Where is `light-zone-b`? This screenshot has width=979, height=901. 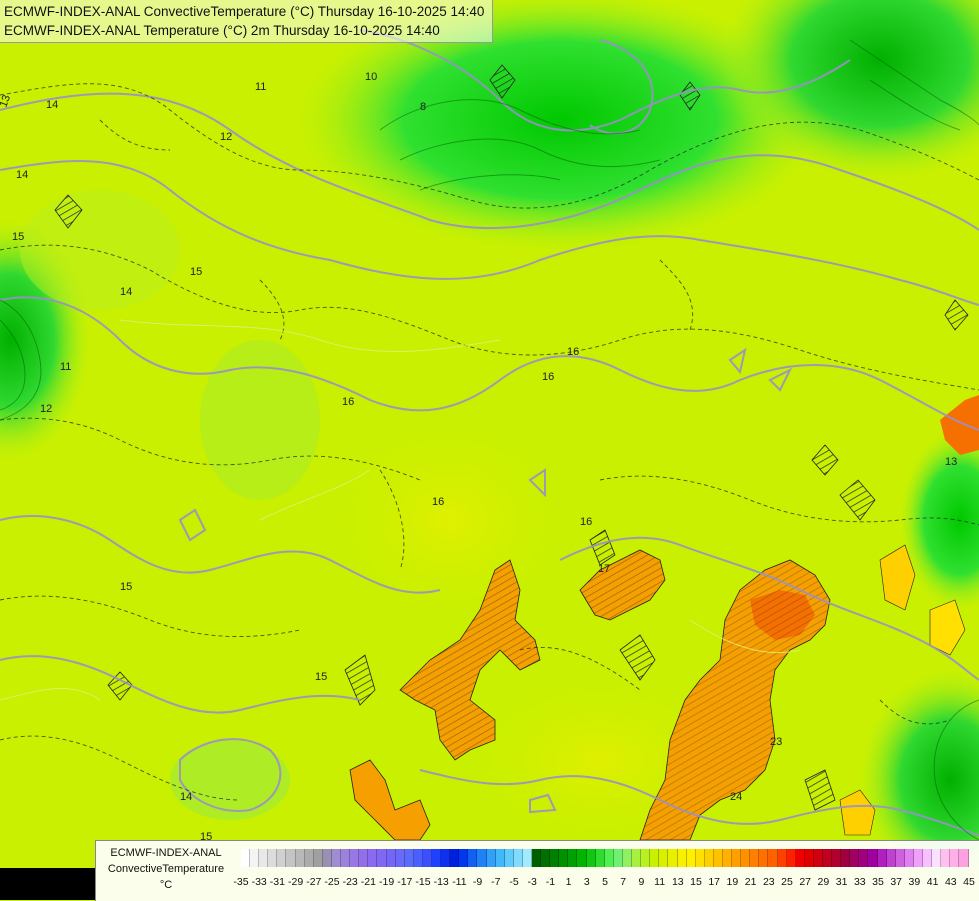
light-zone-b is located at coordinates (260, 420).